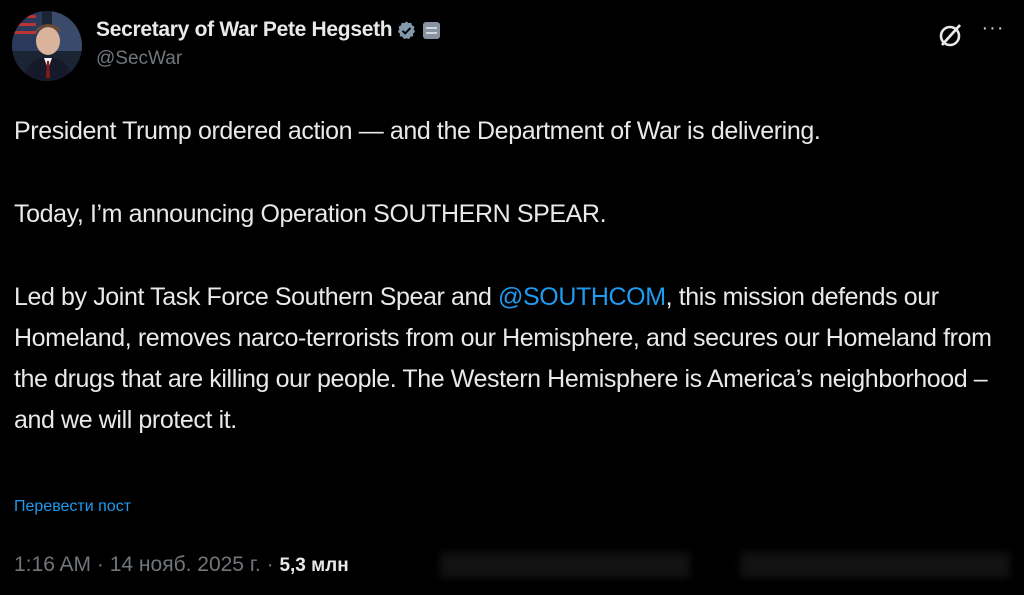 This screenshot has height=595, width=1024. What do you see at coordinates (244, 30) in the screenshot?
I see `author-display-name: Secretary of War Pete Hegseth` at bounding box center [244, 30].